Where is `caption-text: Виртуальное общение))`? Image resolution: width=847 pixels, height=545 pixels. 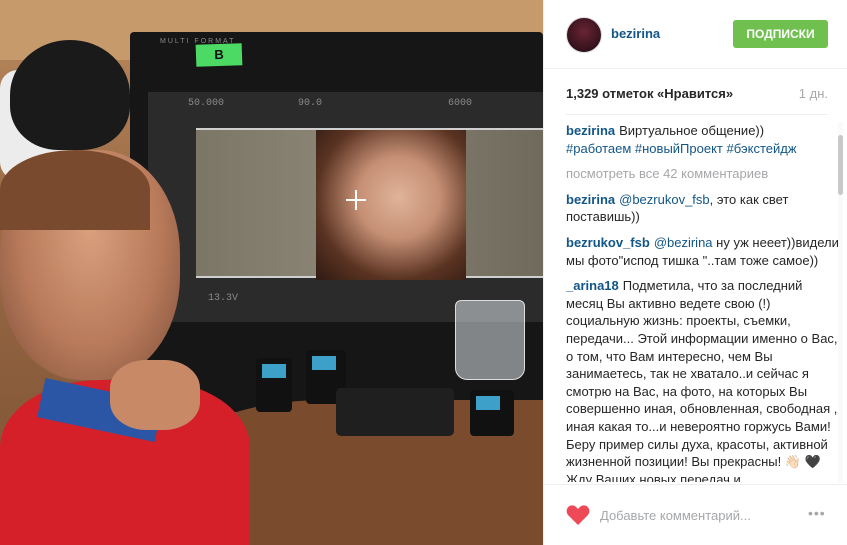 caption-text: Виртуальное общение)) is located at coordinates (692, 130).